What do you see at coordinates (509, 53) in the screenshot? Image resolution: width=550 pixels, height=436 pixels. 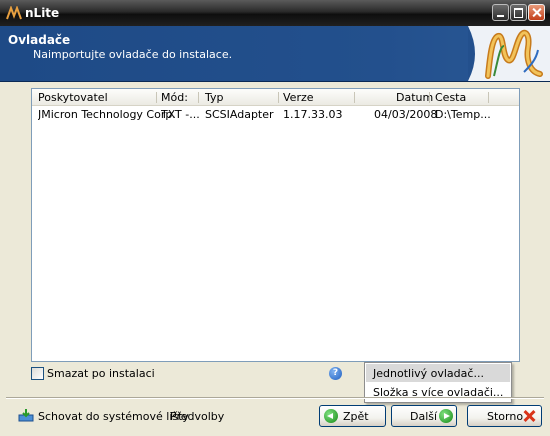 I see `nlite-logo` at bounding box center [509, 53].